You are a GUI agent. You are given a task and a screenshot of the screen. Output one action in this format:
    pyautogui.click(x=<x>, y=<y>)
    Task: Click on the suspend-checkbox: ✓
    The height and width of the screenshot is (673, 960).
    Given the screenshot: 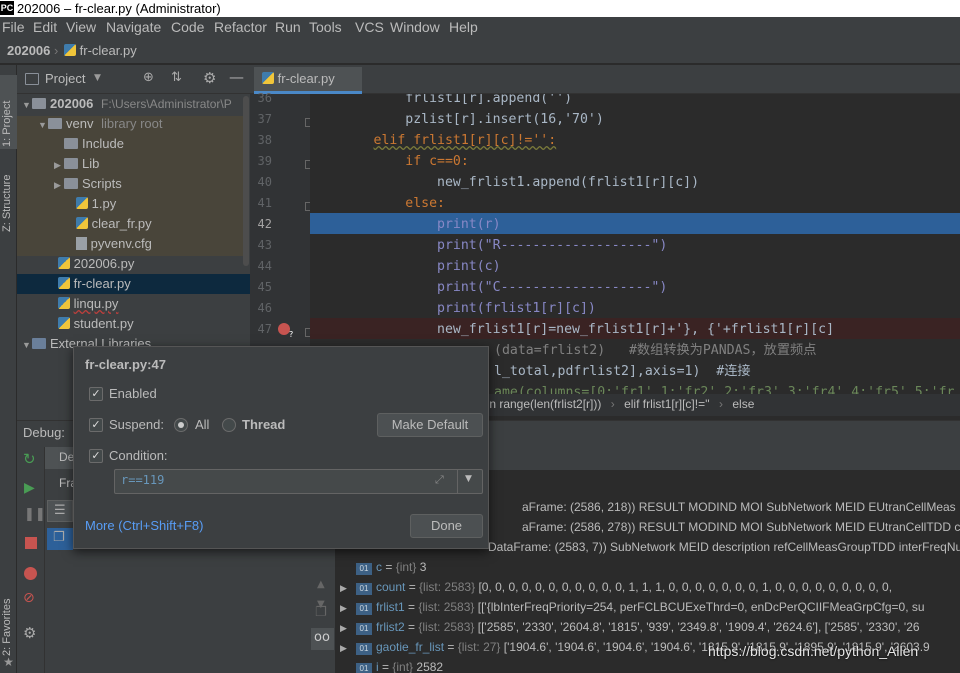 What is the action you would take?
    pyautogui.click(x=96, y=425)
    